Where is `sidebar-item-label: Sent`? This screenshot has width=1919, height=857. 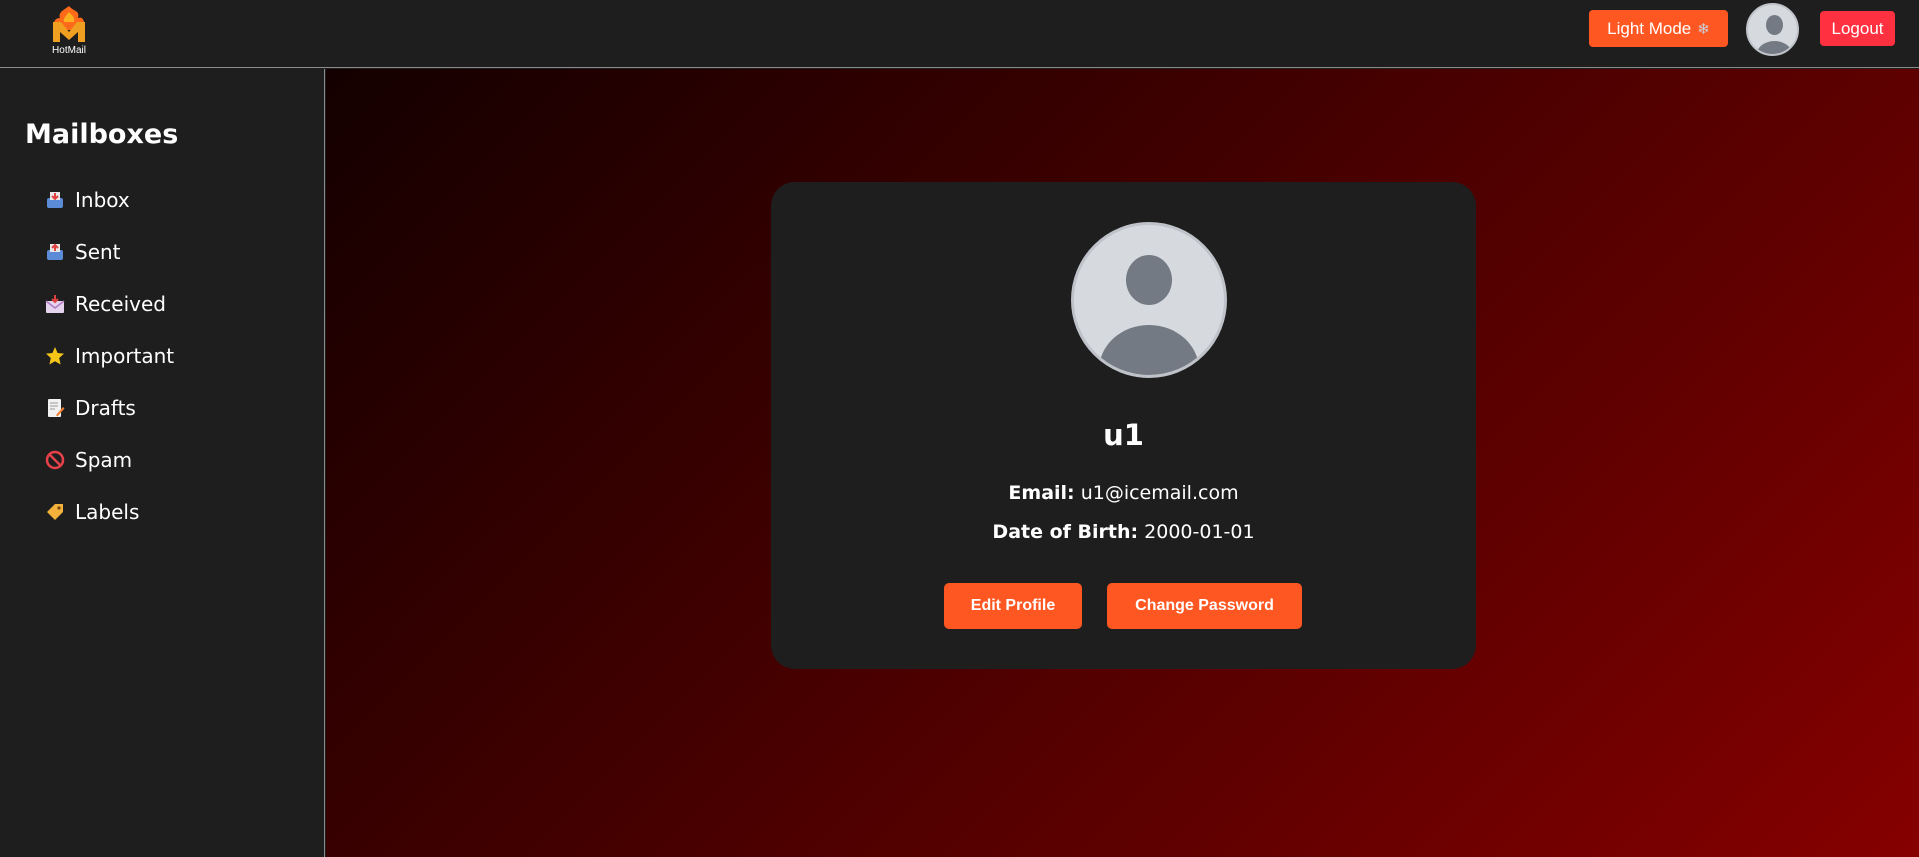
sidebar-item-label: Sent is located at coordinates (98, 252).